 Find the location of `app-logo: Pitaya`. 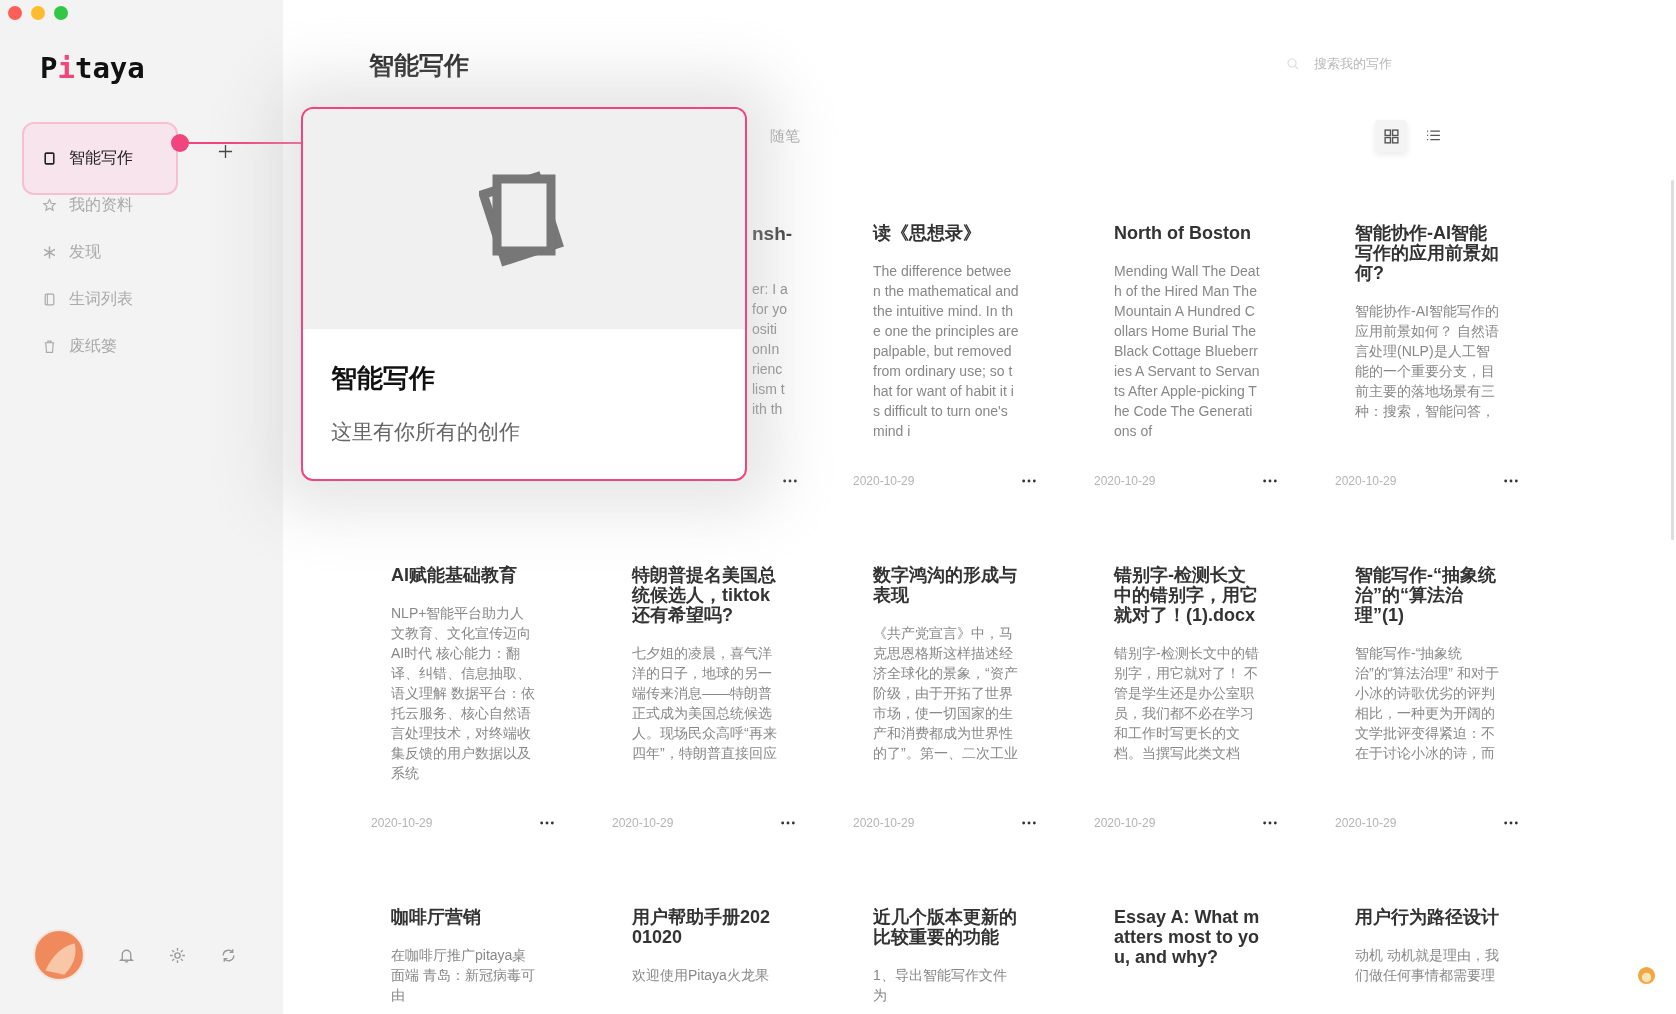

app-logo: Pitaya is located at coordinates (92, 68).